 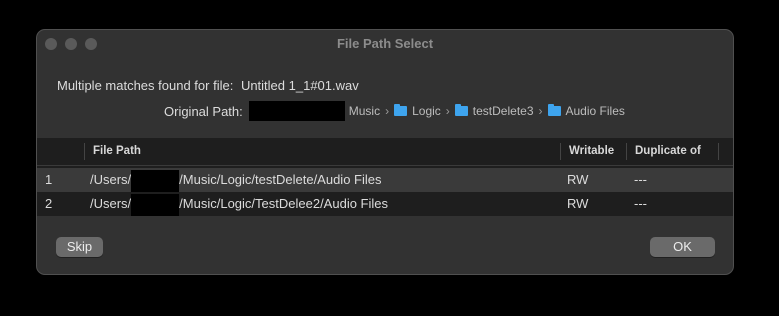 I want to click on window-title: File Path Select, so click(x=385, y=43).